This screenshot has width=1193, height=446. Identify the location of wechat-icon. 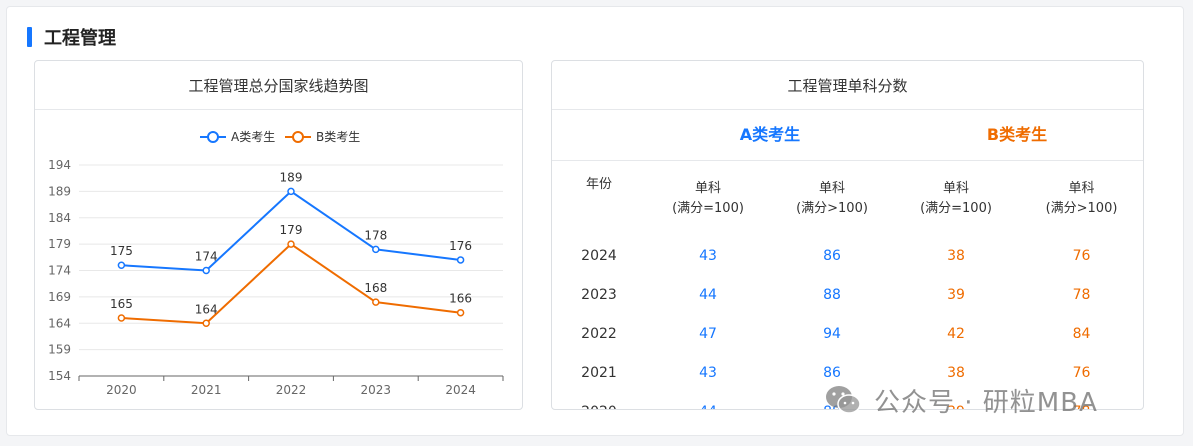
(843, 400).